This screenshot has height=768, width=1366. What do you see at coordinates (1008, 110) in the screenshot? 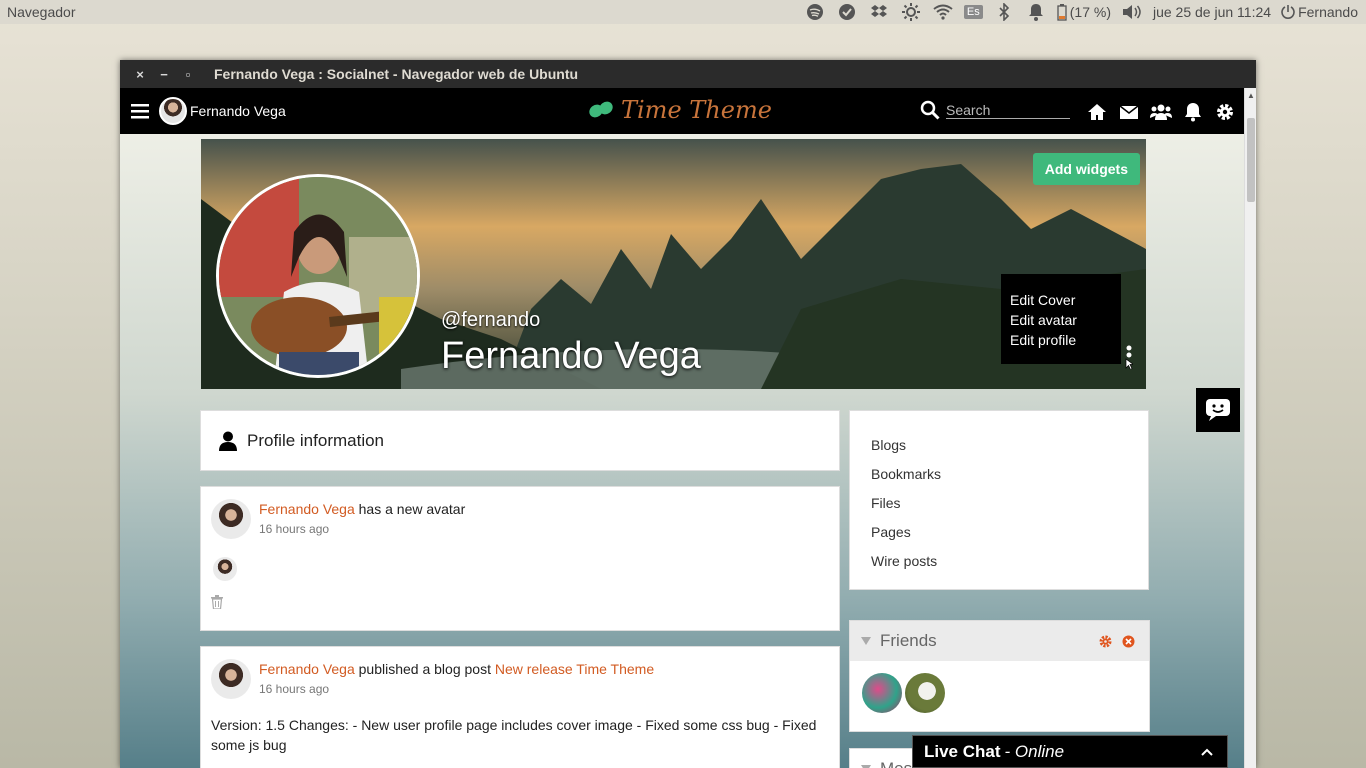
I see `search-input` at bounding box center [1008, 110].